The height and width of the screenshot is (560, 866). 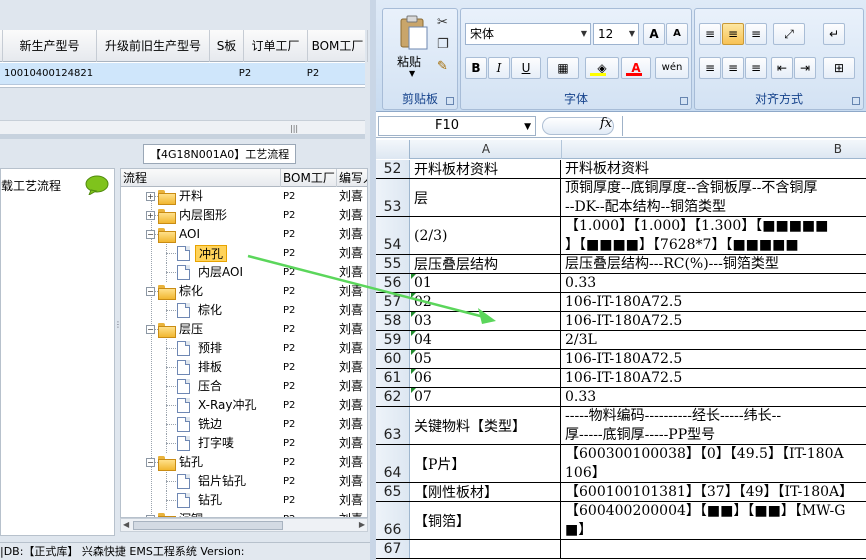 I want to click on cell-b: 【600300100038】【0】【49.5】【IT-180A 106】, so click(x=714, y=463).